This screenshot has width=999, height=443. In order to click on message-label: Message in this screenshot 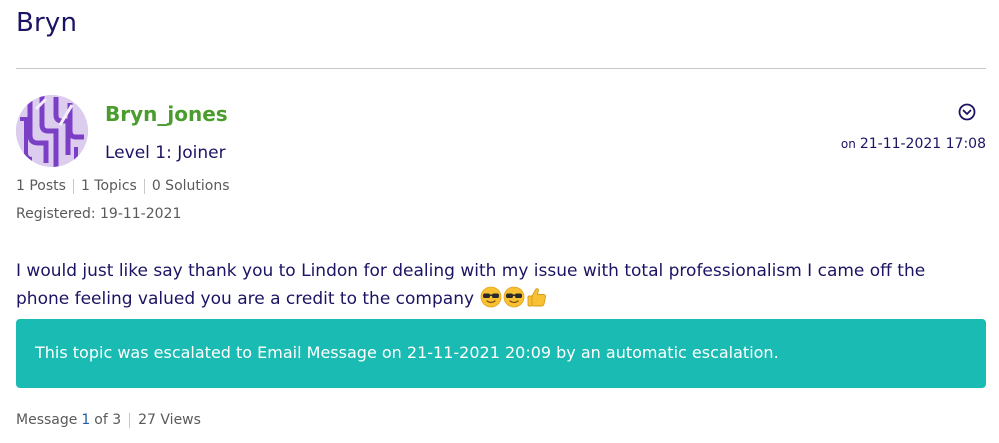, I will do `click(47, 420)`.